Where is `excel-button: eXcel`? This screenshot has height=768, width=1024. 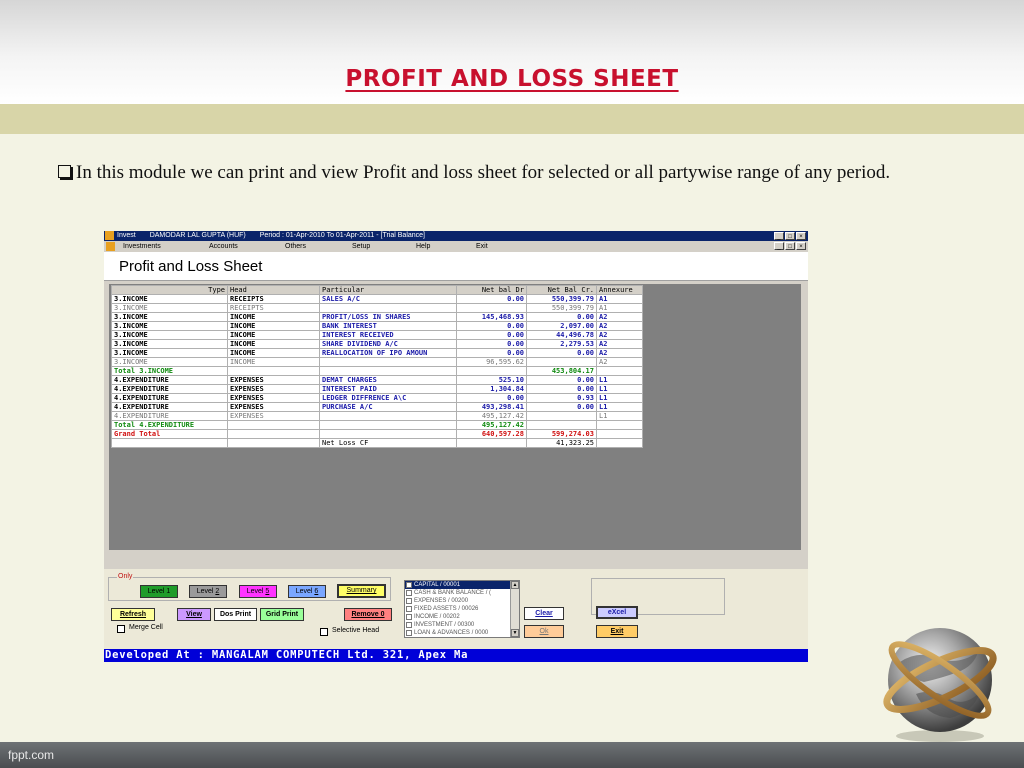 excel-button: eXcel is located at coordinates (617, 612).